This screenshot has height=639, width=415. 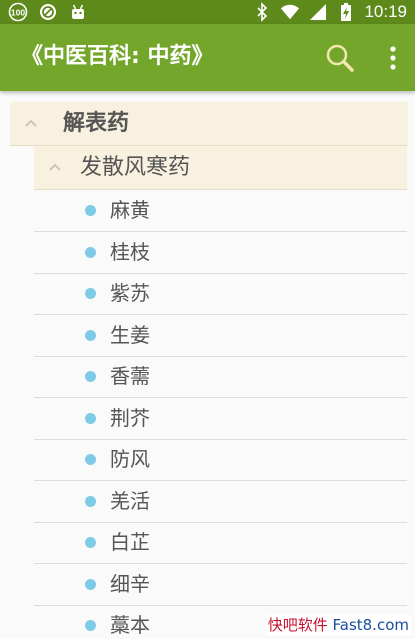 I want to click on herb-name: 紫苏, so click(x=130, y=293).